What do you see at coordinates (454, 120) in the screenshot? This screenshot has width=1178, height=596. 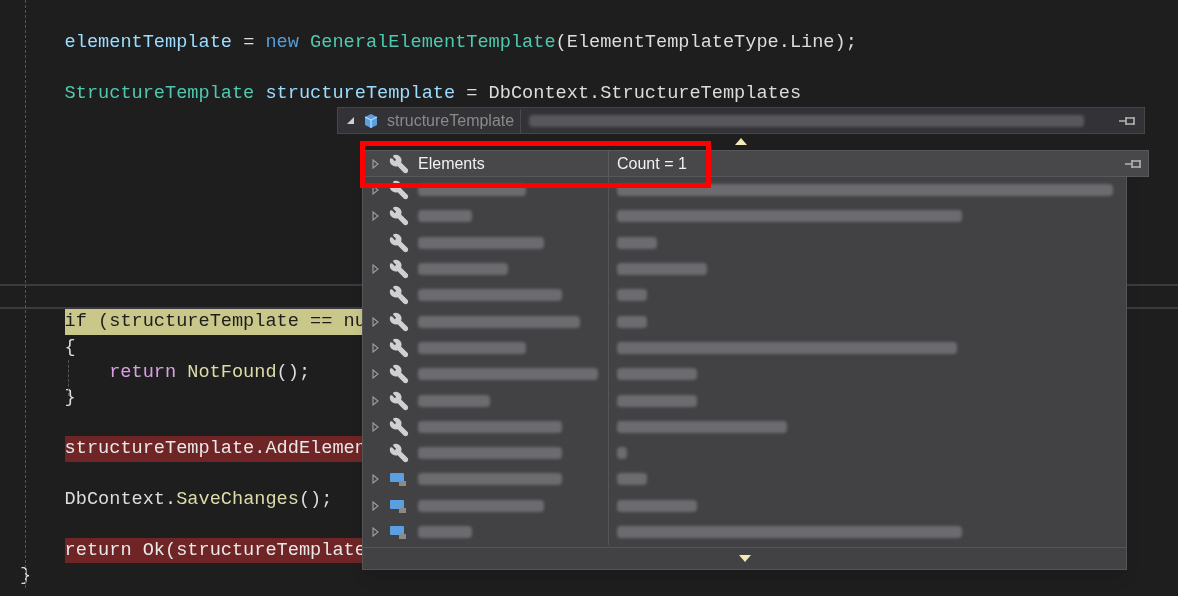 I see `variable-name: structureTemplate` at bounding box center [454, 120].